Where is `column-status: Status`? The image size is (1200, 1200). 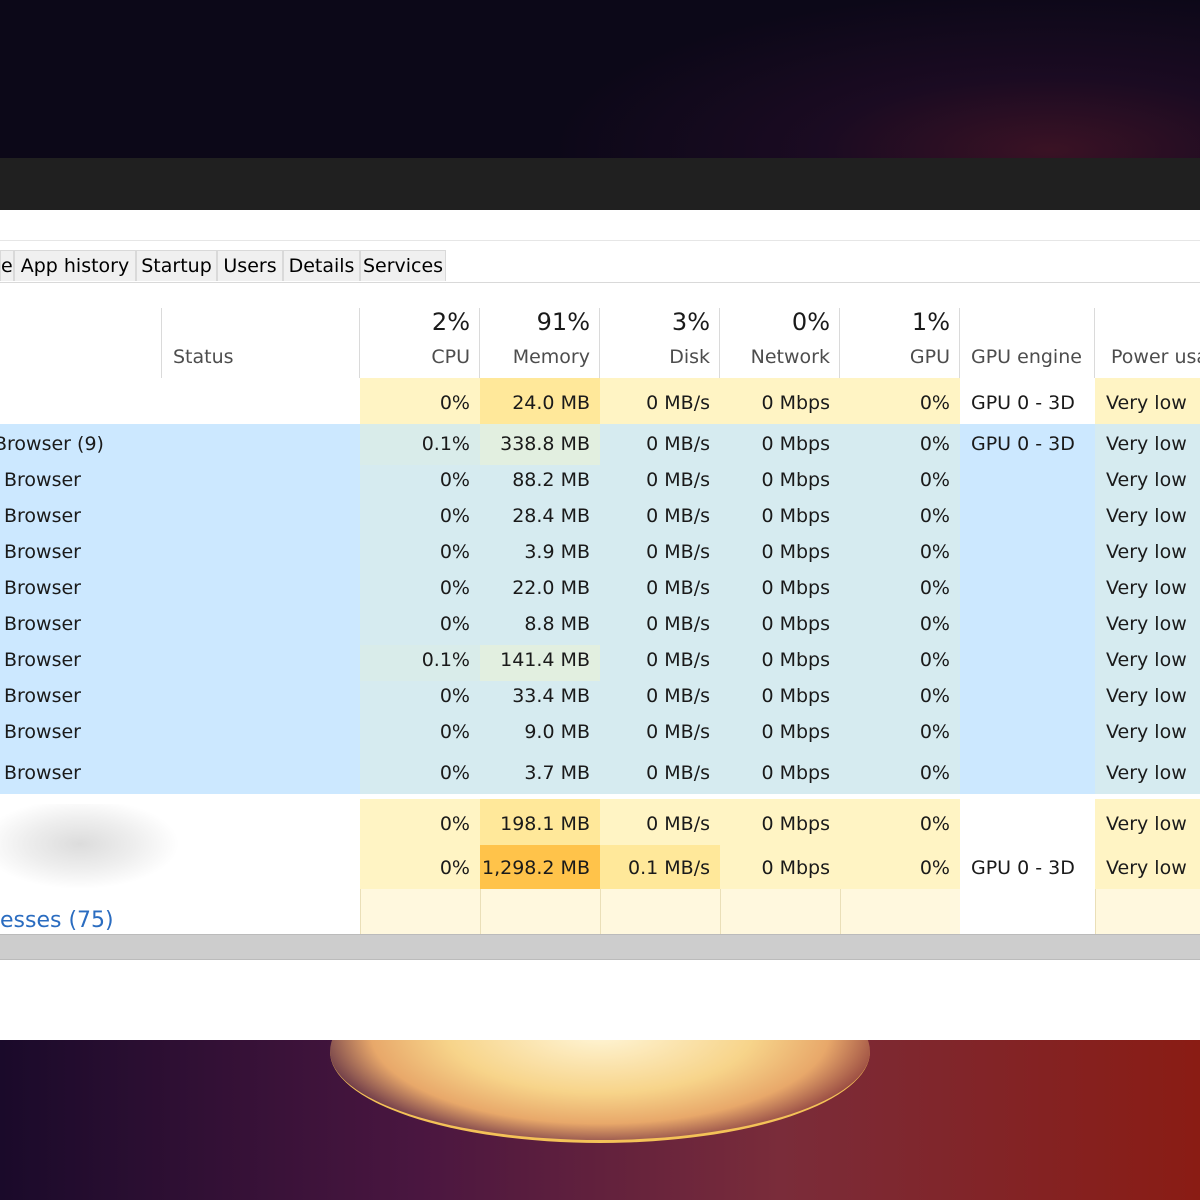 column-status: Status is located at coordinates (203, 357).